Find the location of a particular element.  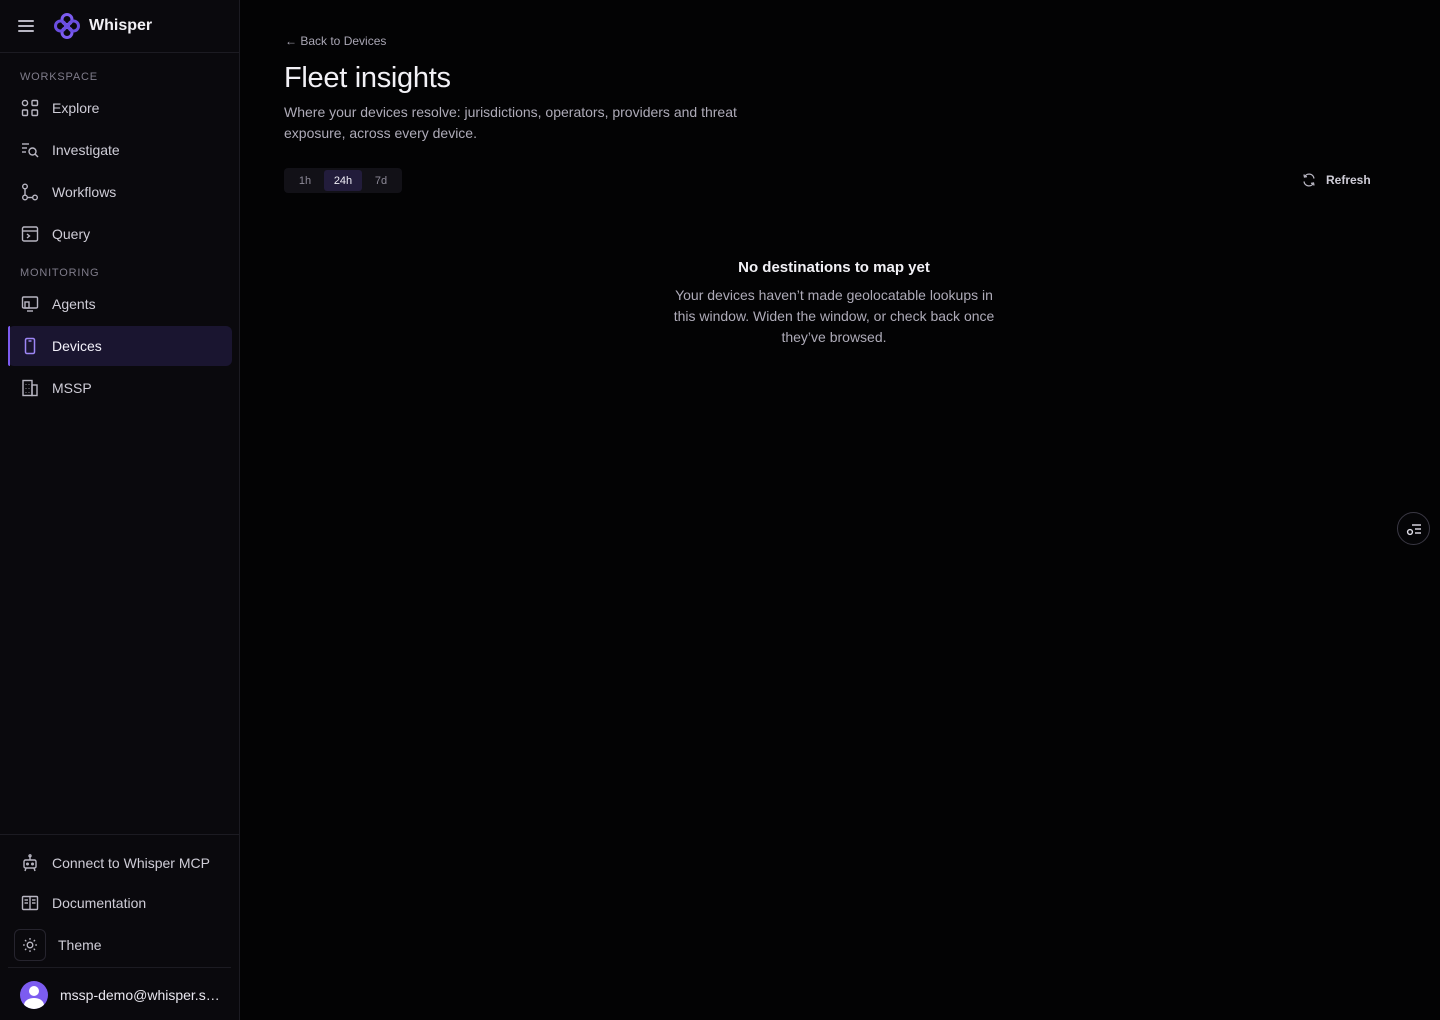

connect-mcp-link: Connect to Whisper MCP is located at coordinates (120, 863).